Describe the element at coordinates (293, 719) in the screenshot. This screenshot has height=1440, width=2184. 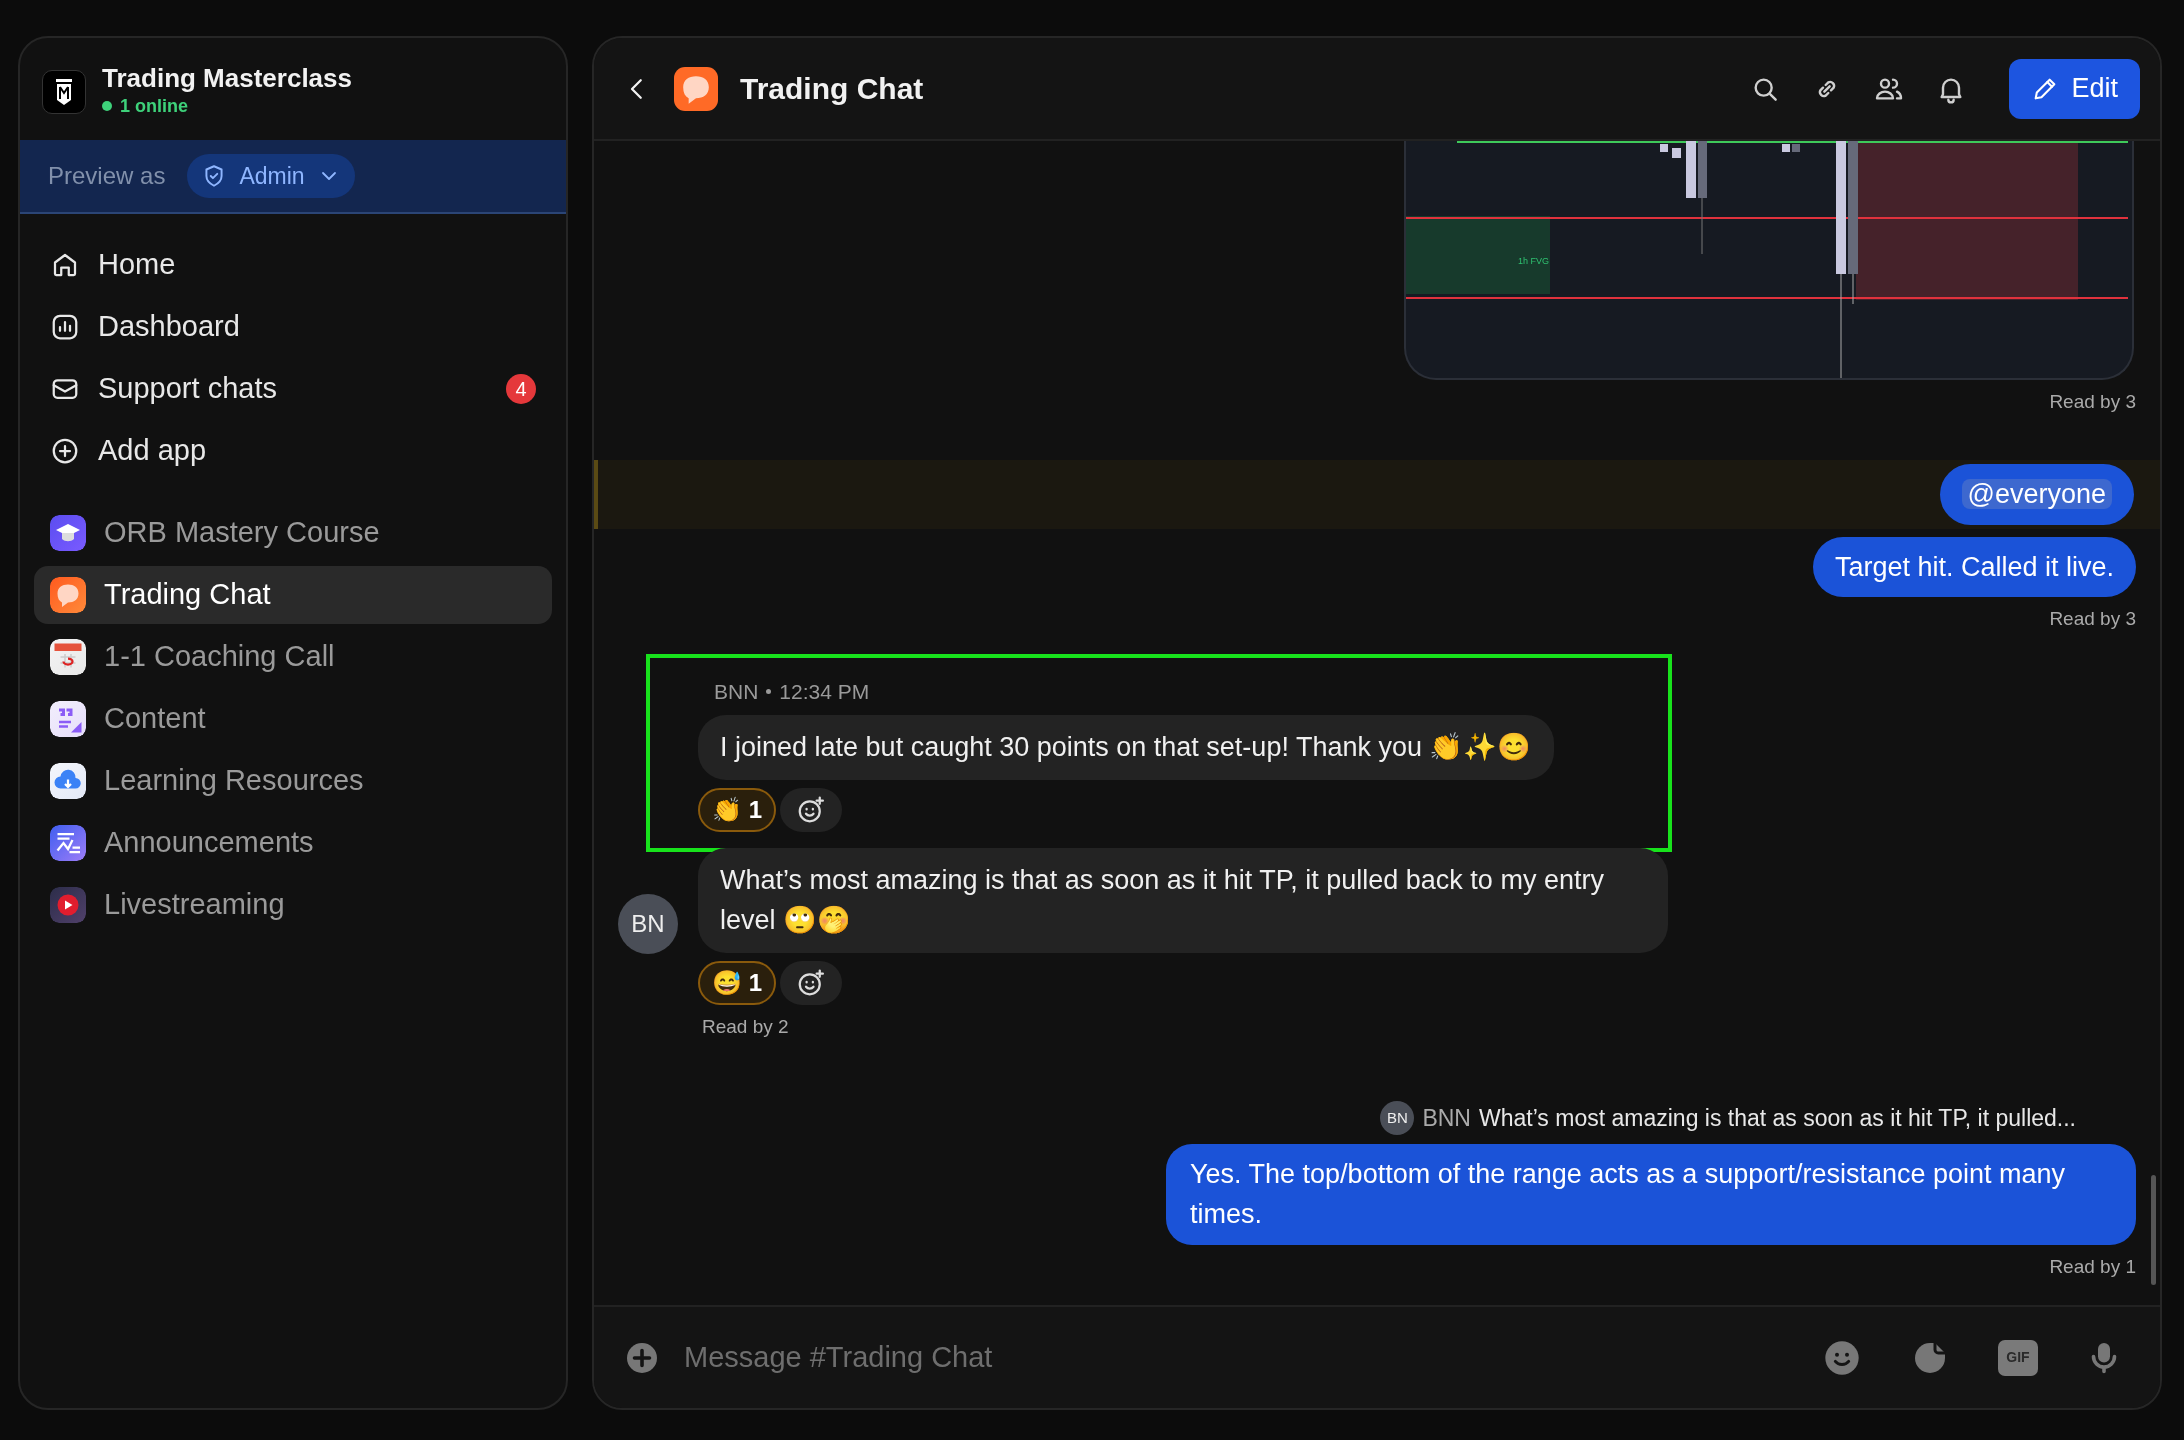
I see `app-item: Content` at that location.